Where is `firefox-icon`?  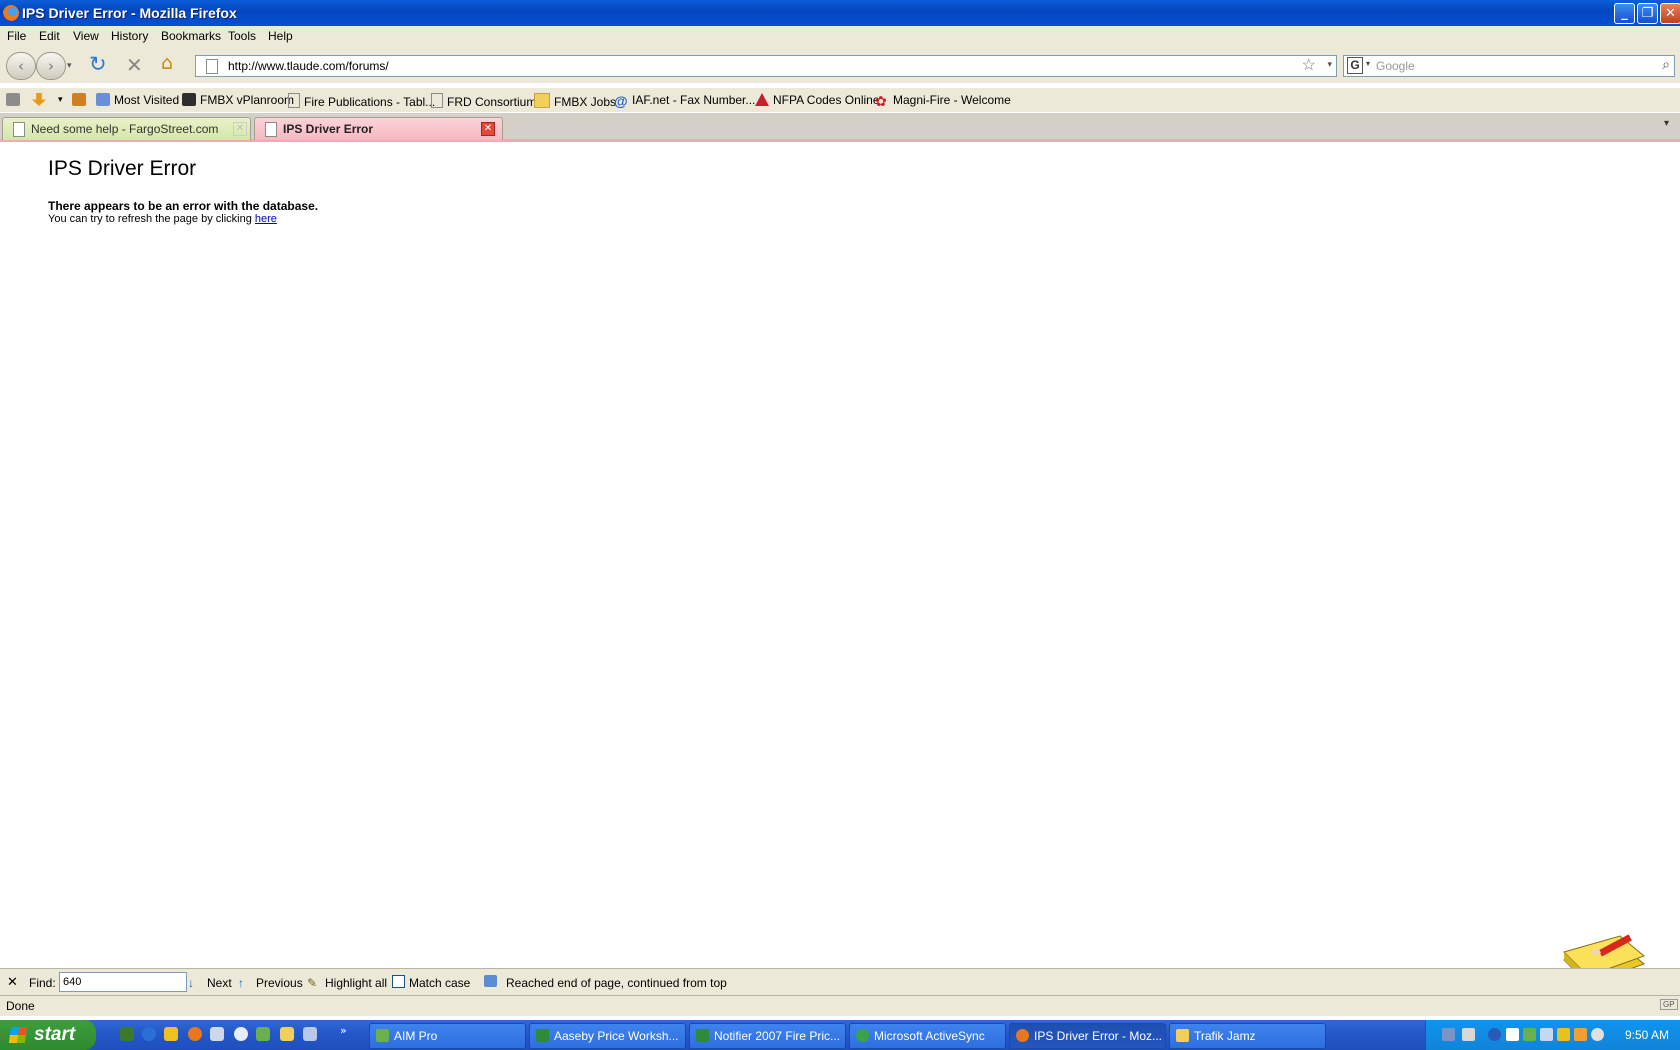
firefox-icon is located at coordinates (11, 13).